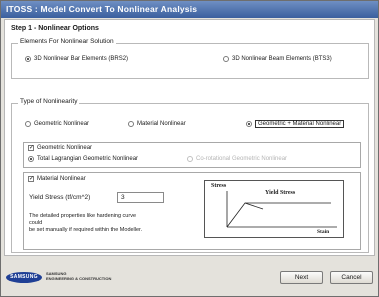 The width and height of the screenshot is (379, 297). I want to click on next-button: Next, so click(301, 277).